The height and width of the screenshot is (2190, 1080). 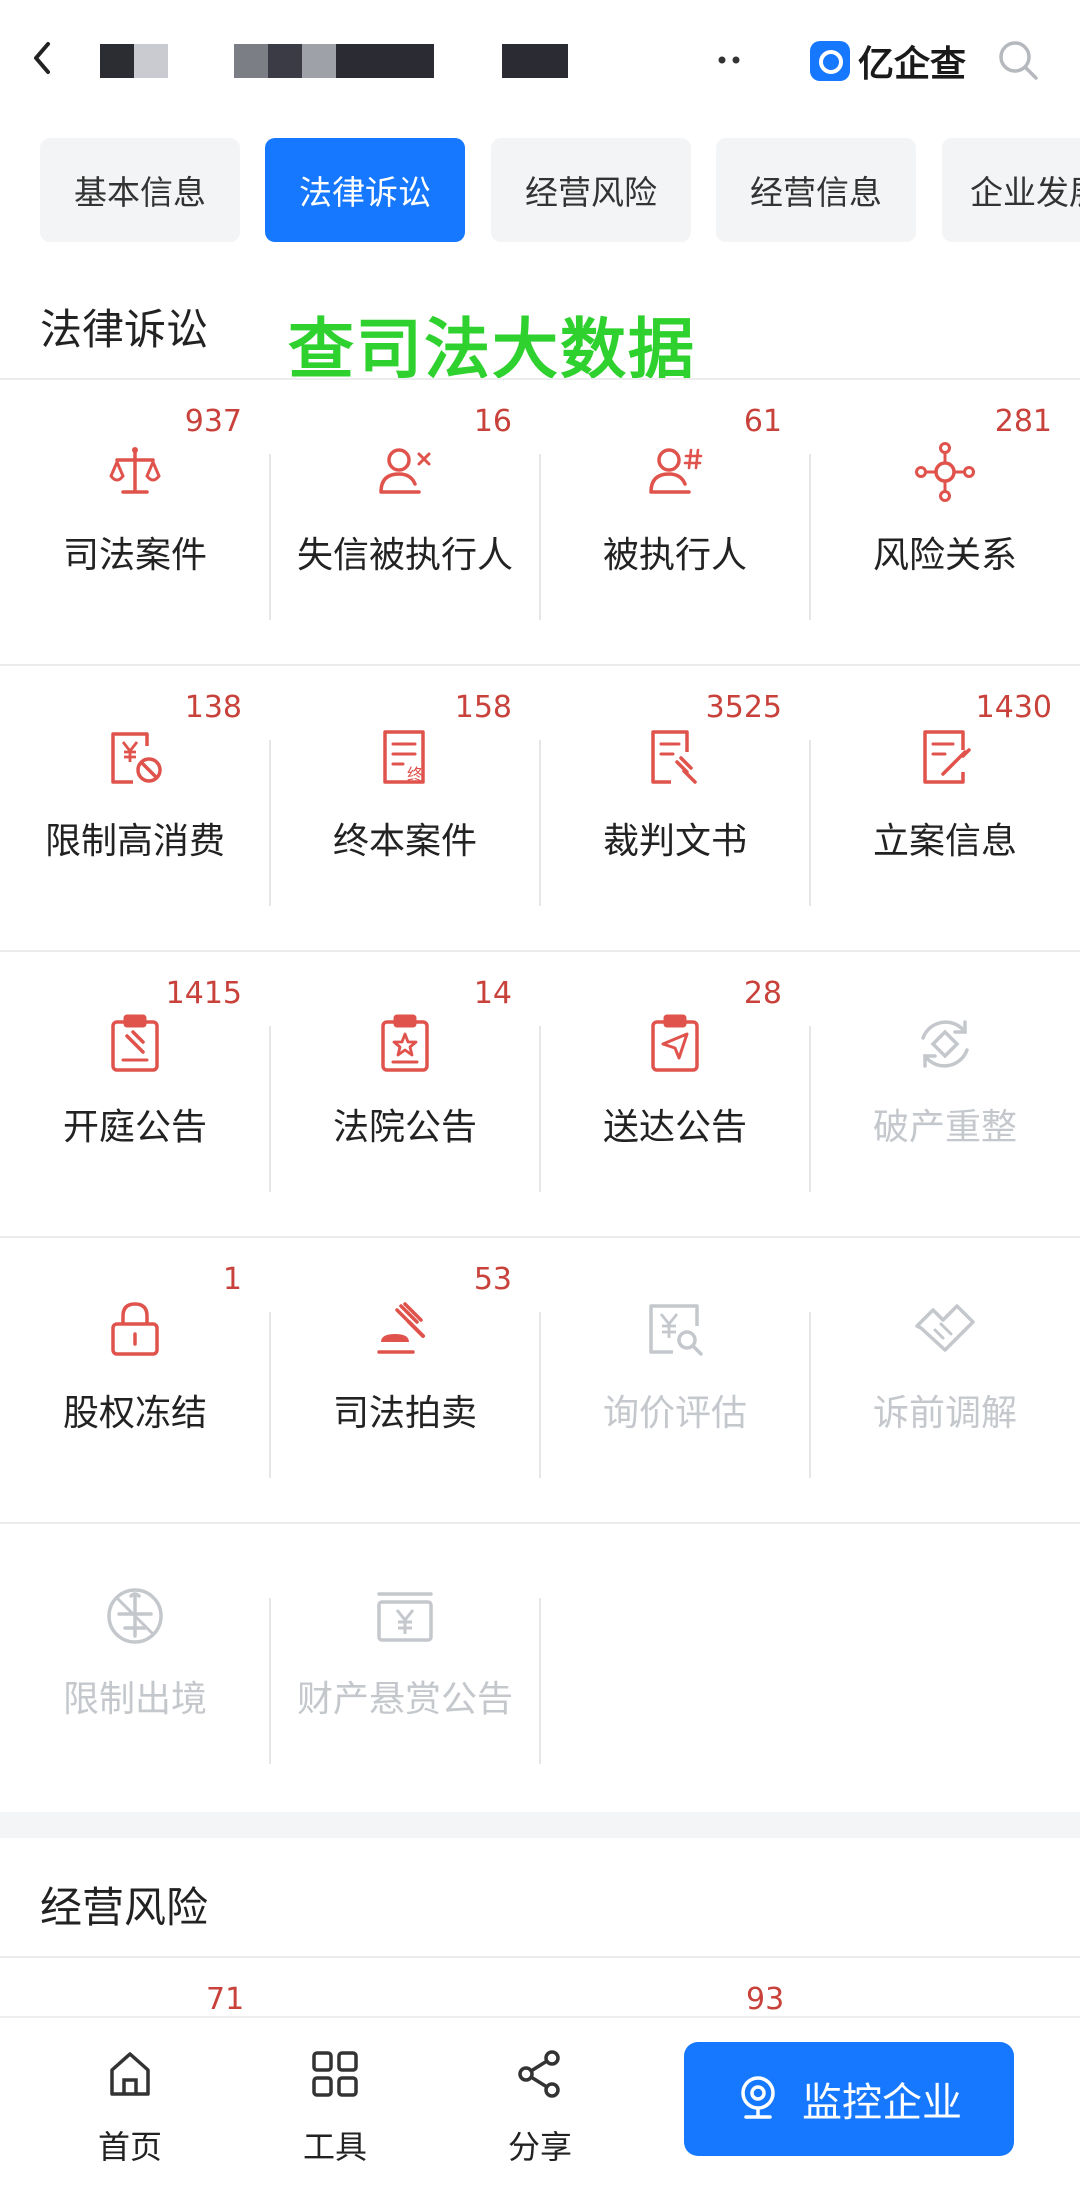 I want to click on nav-label: 工具, so click(x=334, y=2147).